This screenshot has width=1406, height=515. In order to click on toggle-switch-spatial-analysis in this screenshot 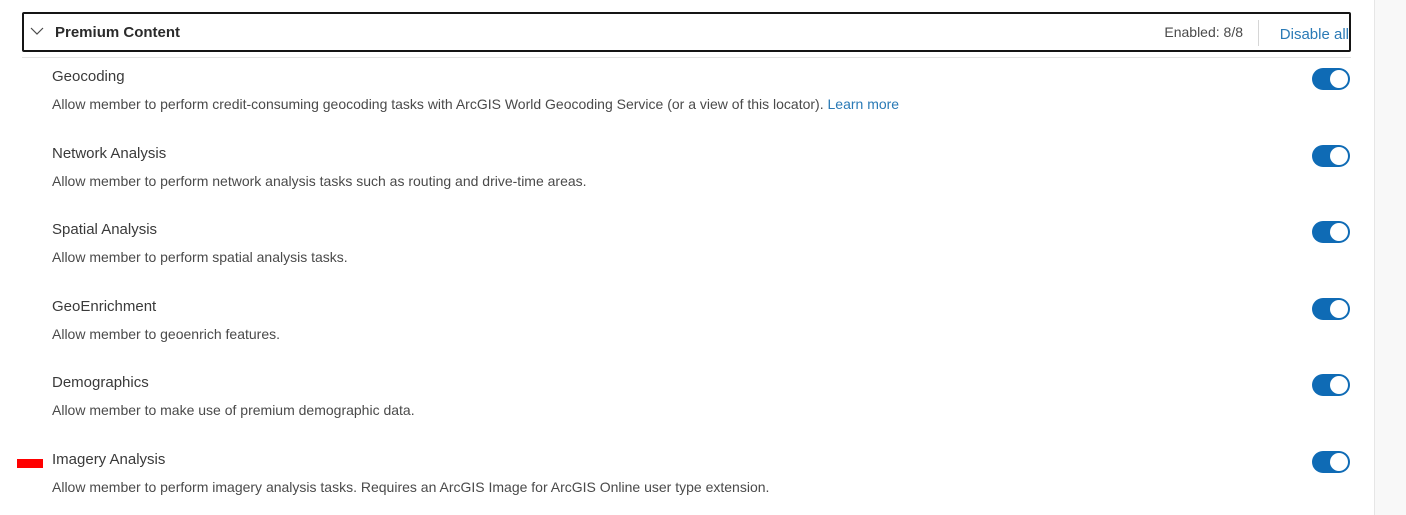, I will do `click(1331, 232)`.